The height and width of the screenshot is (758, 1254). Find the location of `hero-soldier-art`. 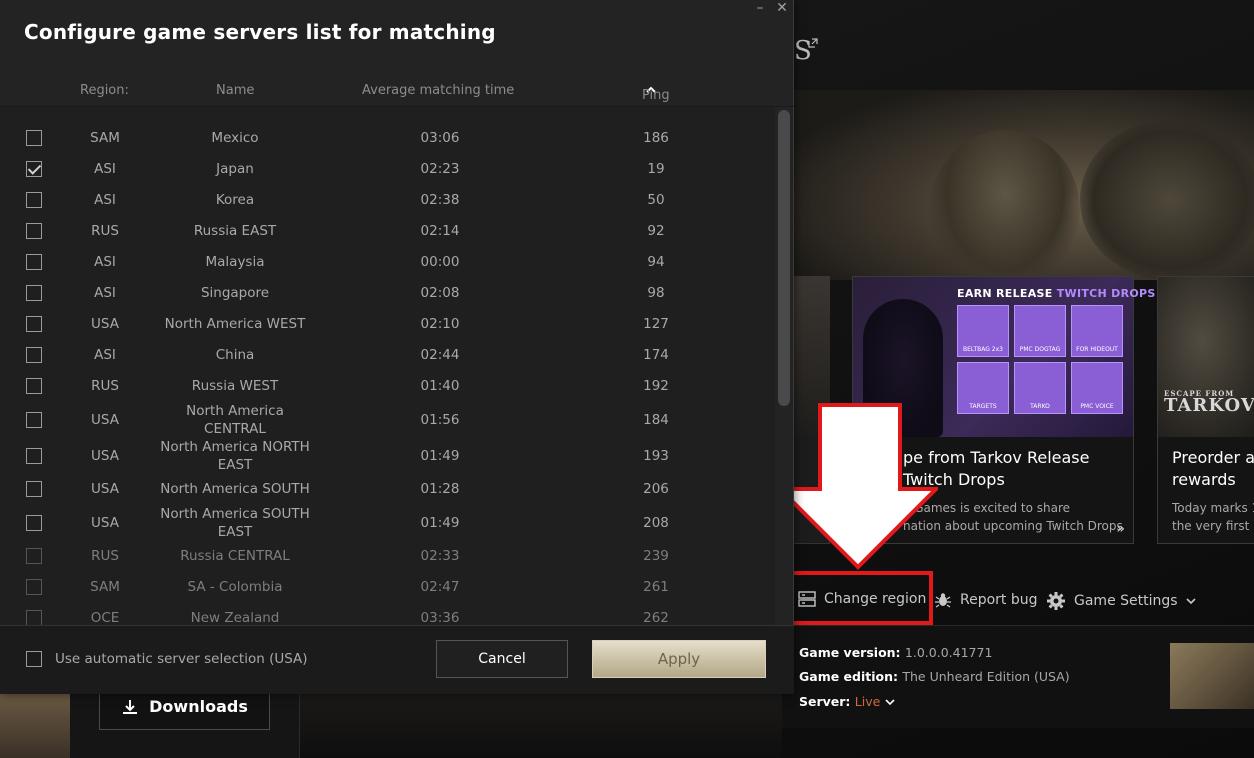

hero-soldier-art is located at coordinates (1005, 210).